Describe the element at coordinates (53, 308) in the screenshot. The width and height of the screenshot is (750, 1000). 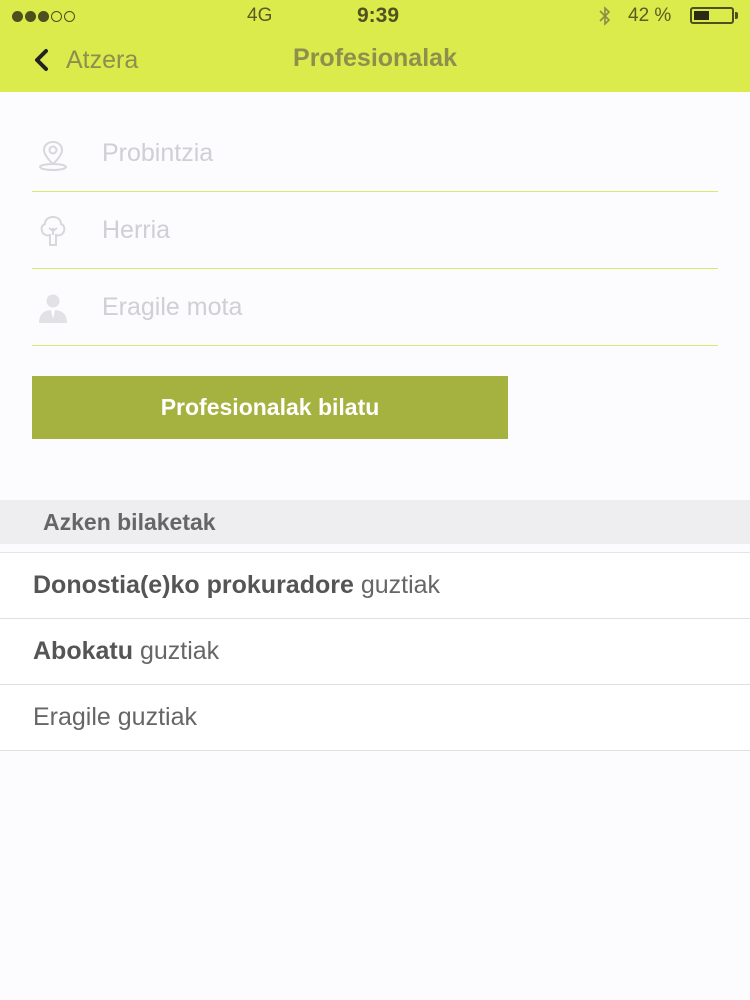
I see `user-icon` at that location.